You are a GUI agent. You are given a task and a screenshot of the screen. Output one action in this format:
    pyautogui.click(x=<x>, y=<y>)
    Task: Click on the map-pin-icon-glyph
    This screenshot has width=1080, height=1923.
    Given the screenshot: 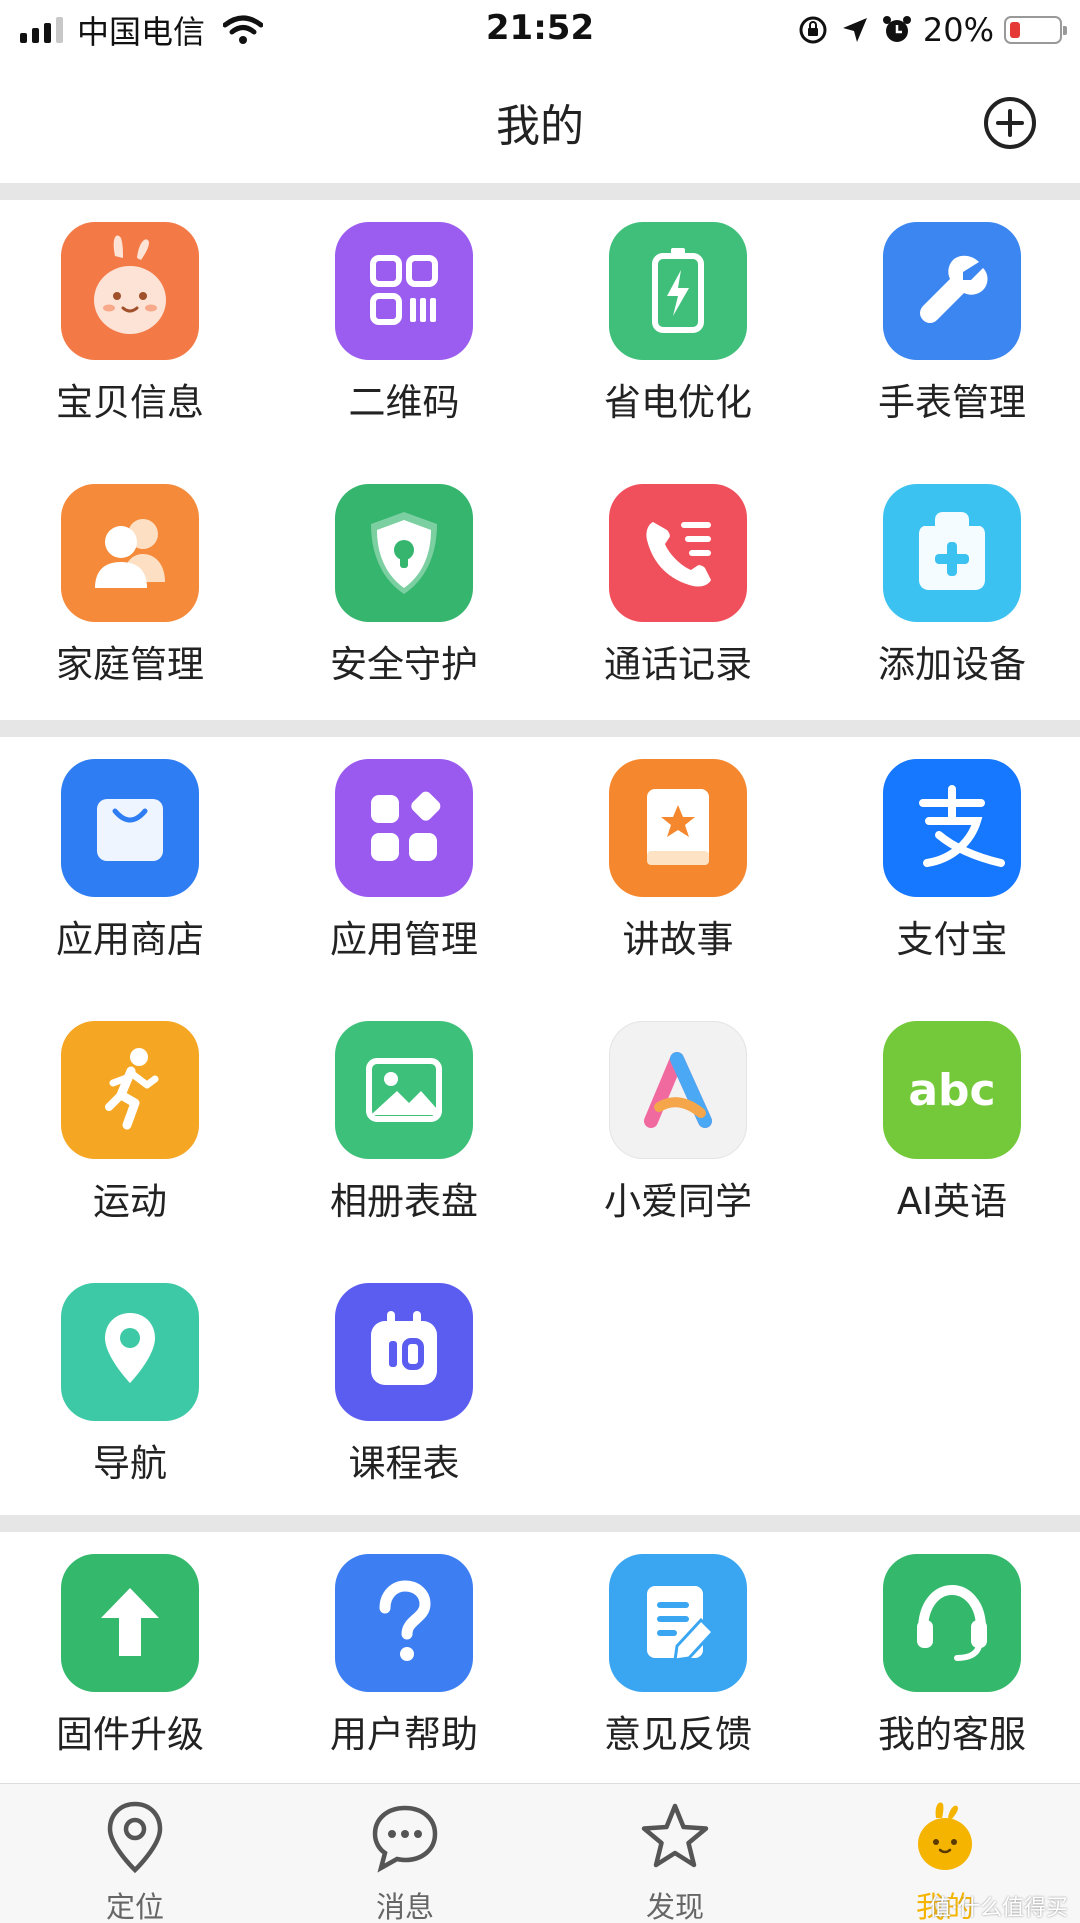 What is the action you would take?
    pyautogui.click(x=130, y=1348)
    